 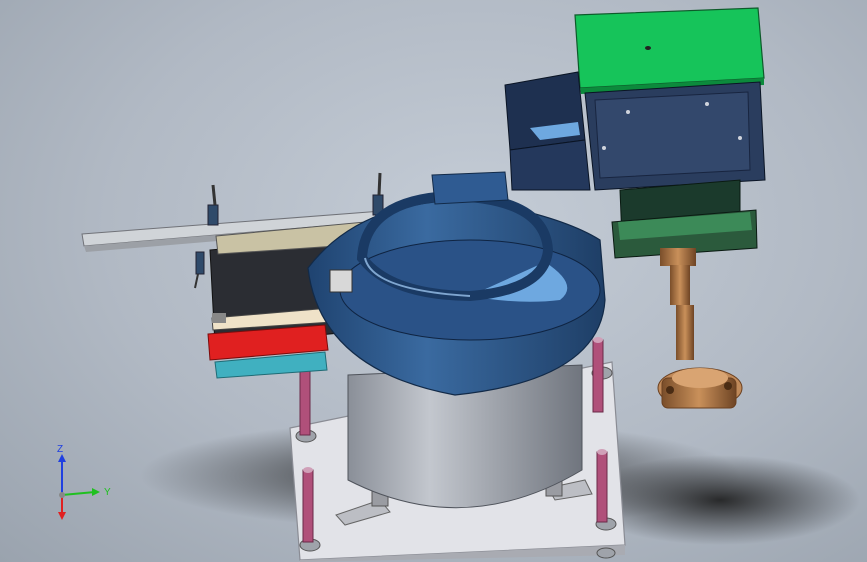 What do you see at coordinates (107, 492) in the screenshot?
I see `y-axis-label: Y` at bounding box center [107, 492].